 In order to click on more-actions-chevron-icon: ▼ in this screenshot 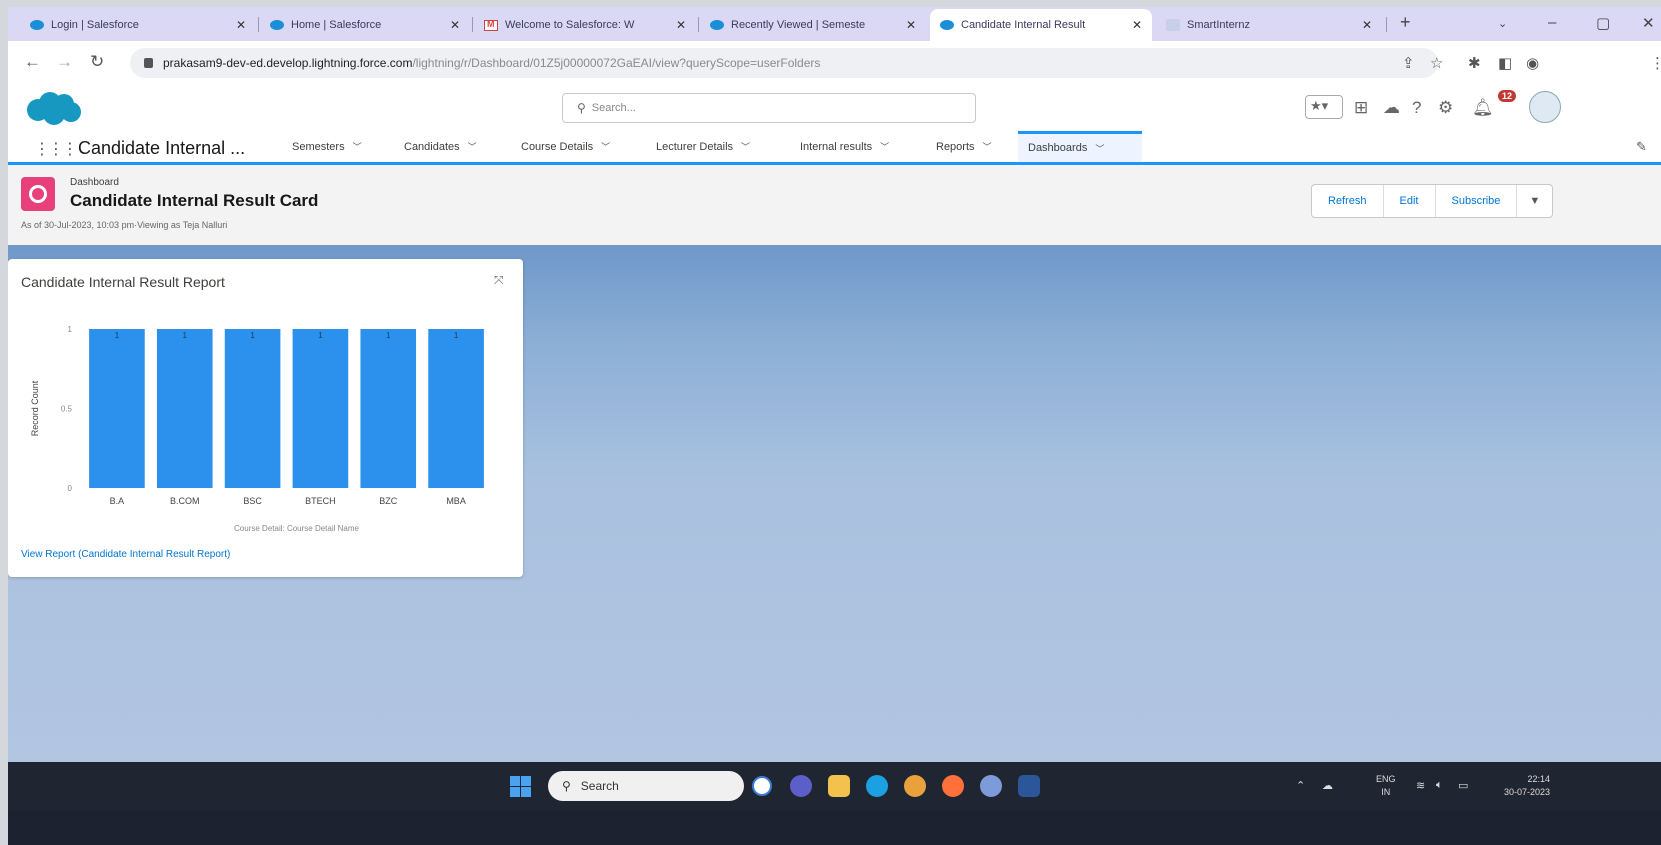, I will do `click(1534, 201)`.